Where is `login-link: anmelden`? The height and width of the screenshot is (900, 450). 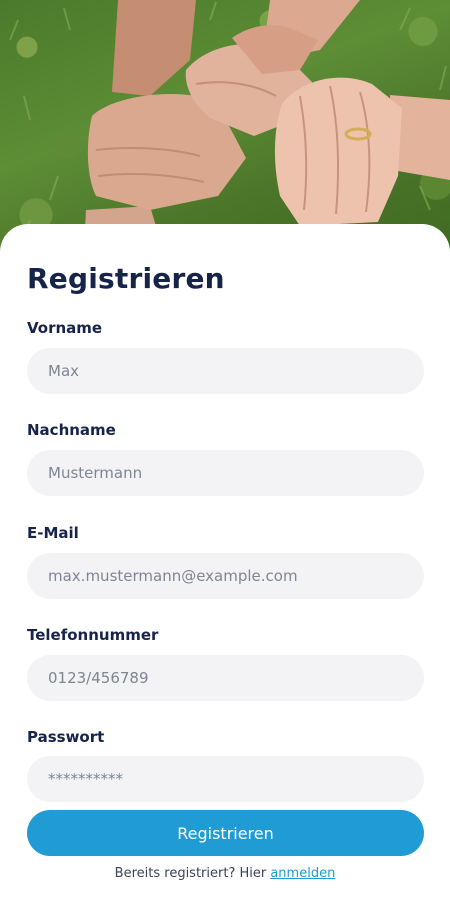 login-link: anmelden is located at coordinates (302, 873).